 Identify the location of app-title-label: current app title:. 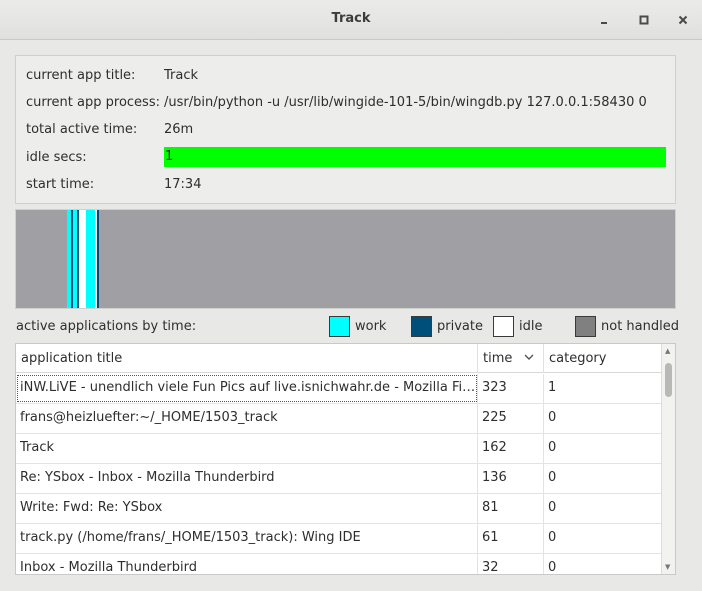
(81, 75).